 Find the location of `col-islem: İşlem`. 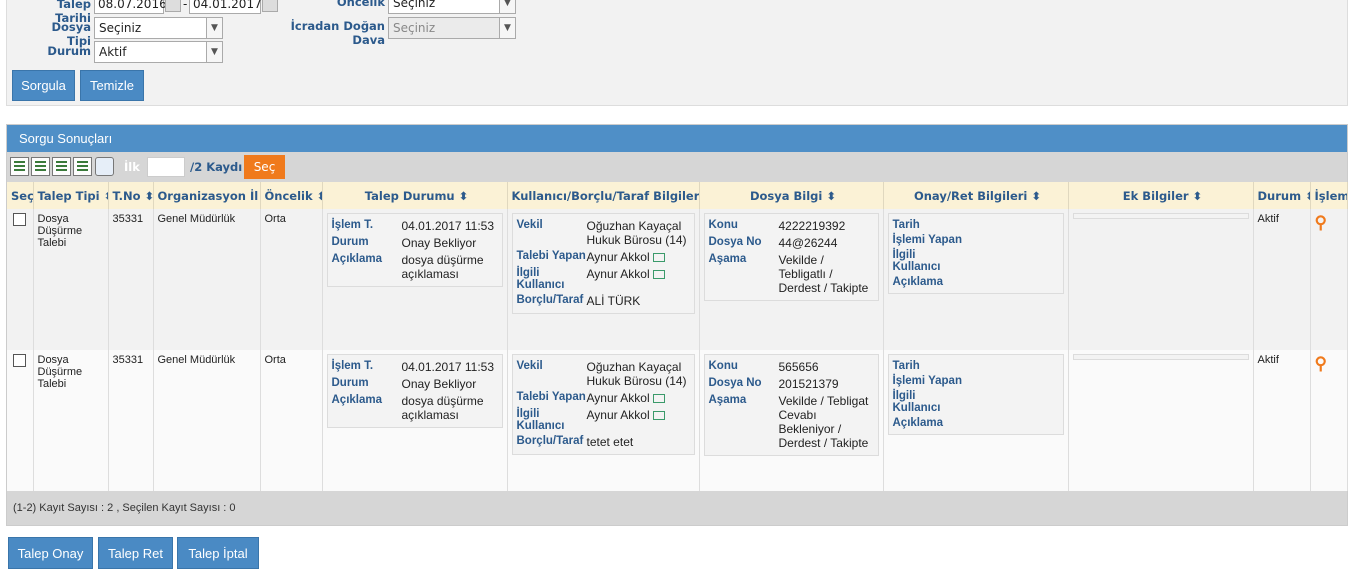

col-islem: İşlem is located at coordinates (1329, 195).